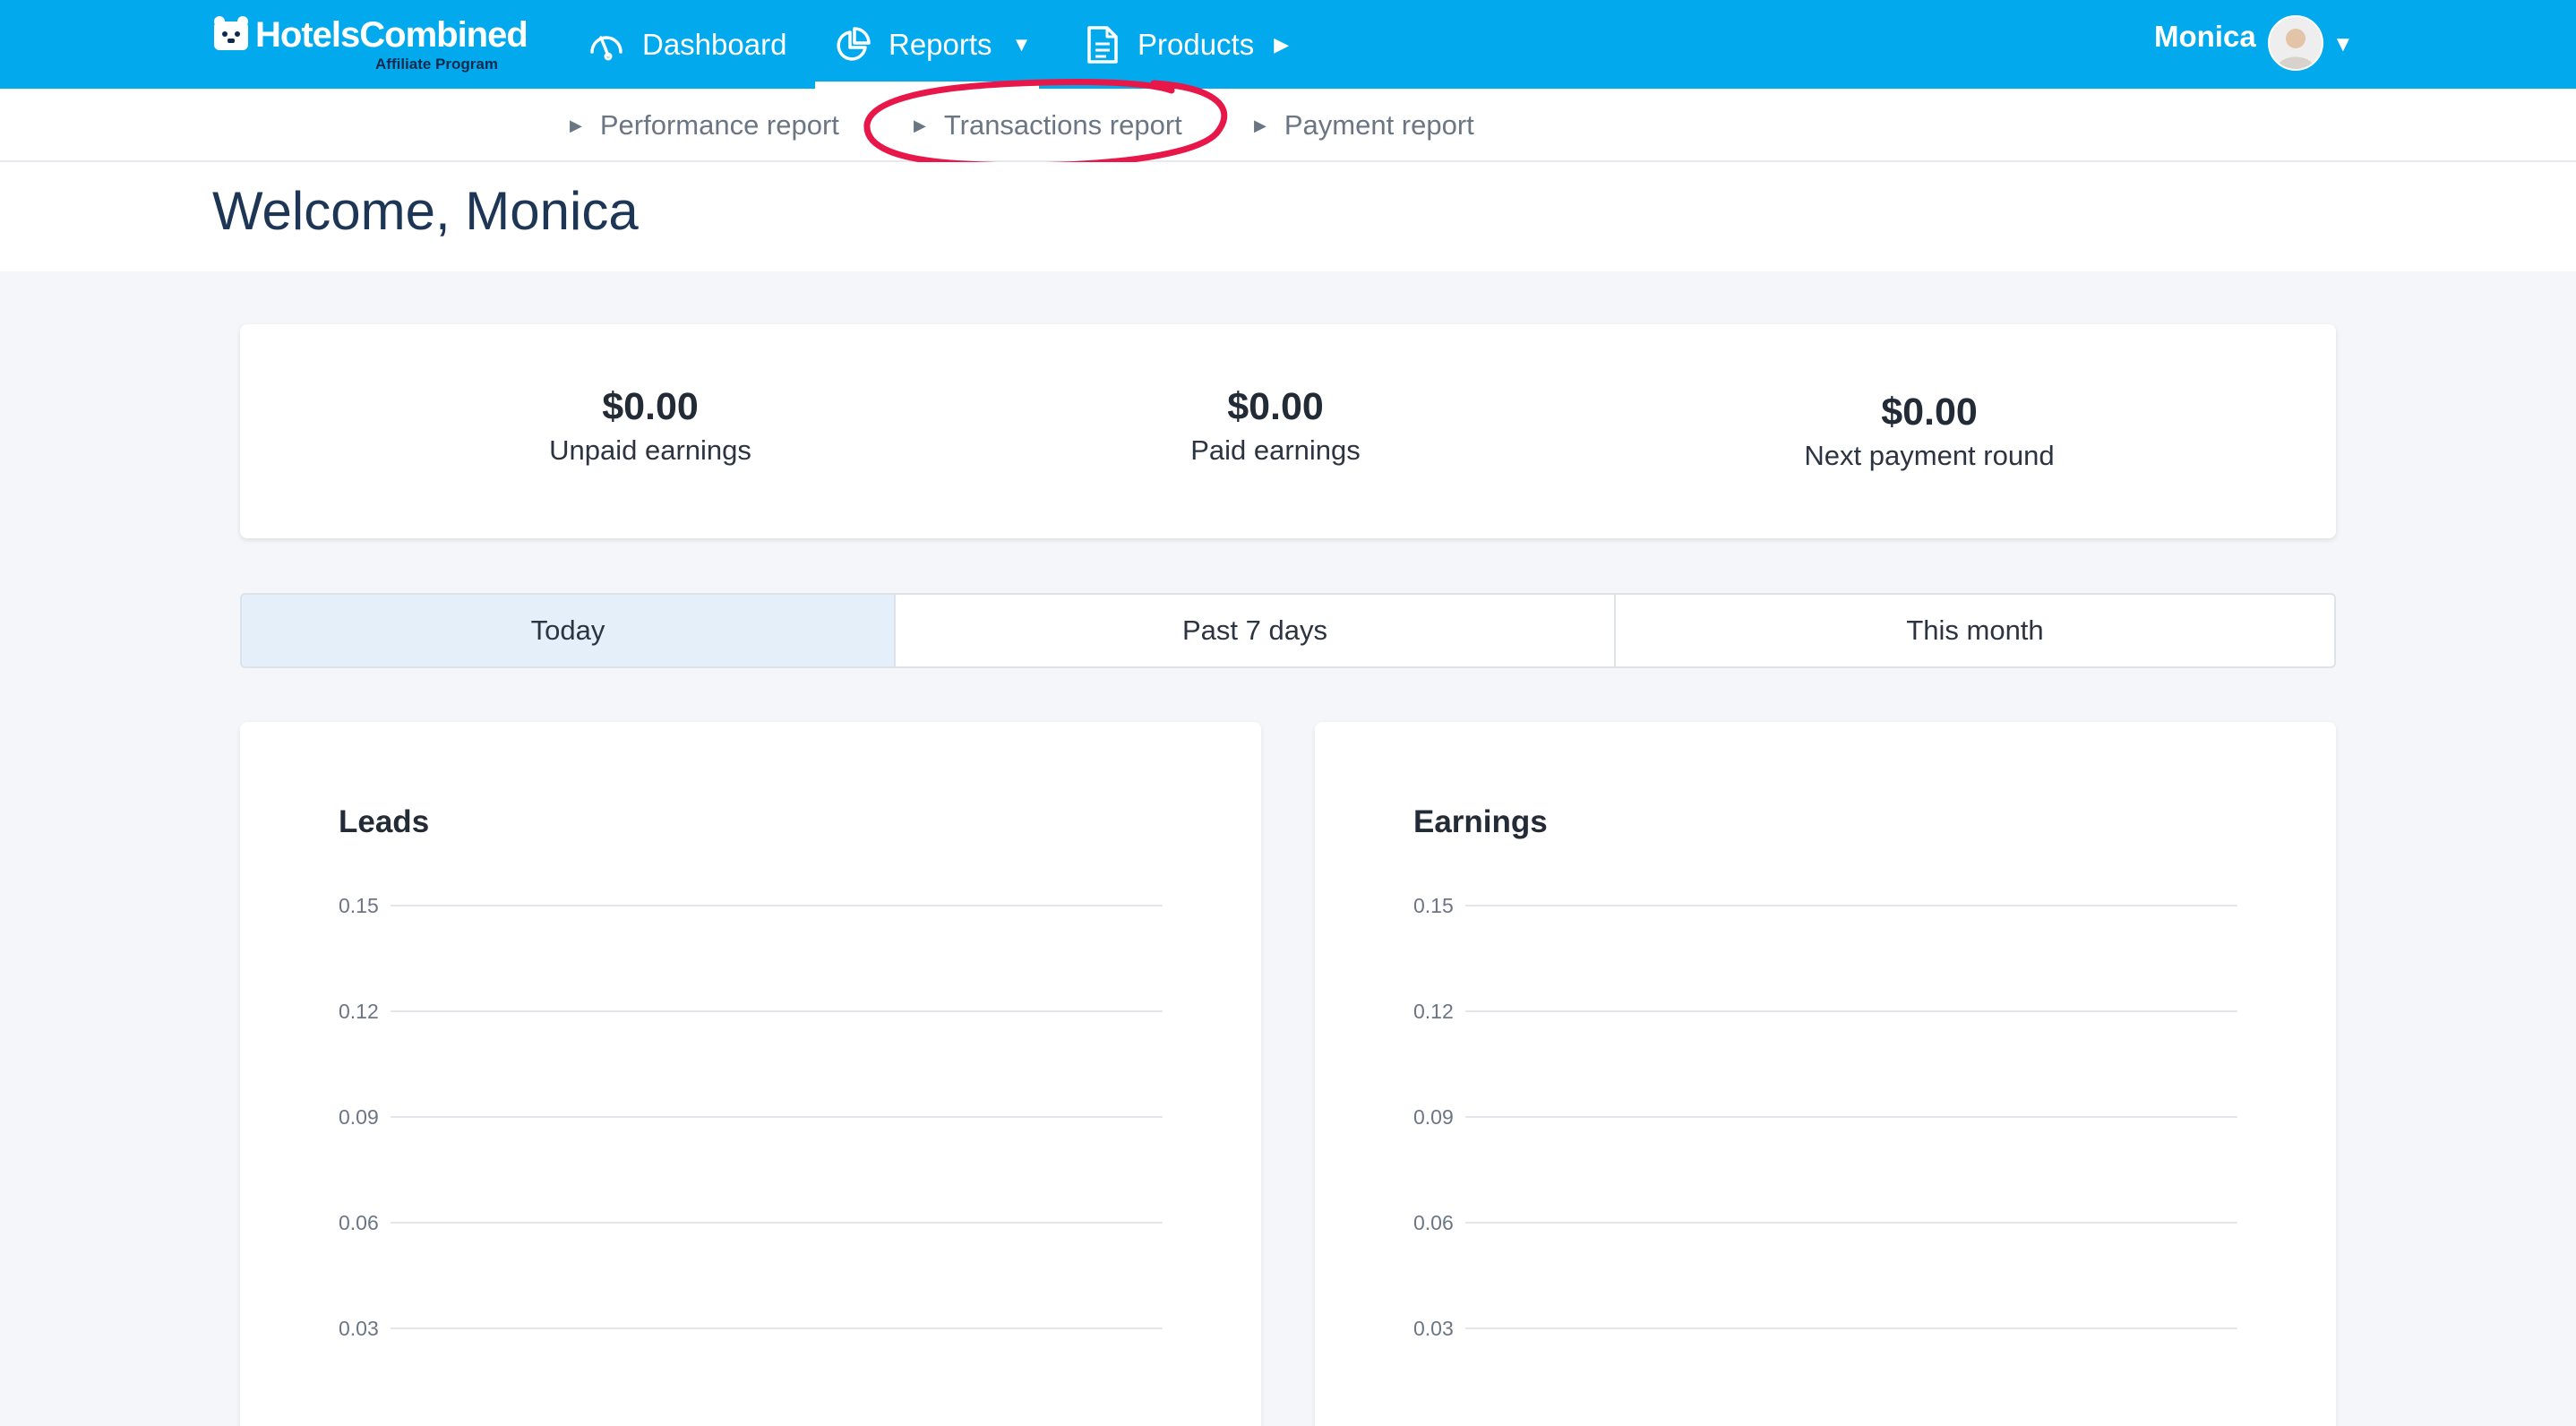 The width and height of the screenshot is (2576, 1426). I want to click on next-payment-label: Next payment round, so click(1929, 455).